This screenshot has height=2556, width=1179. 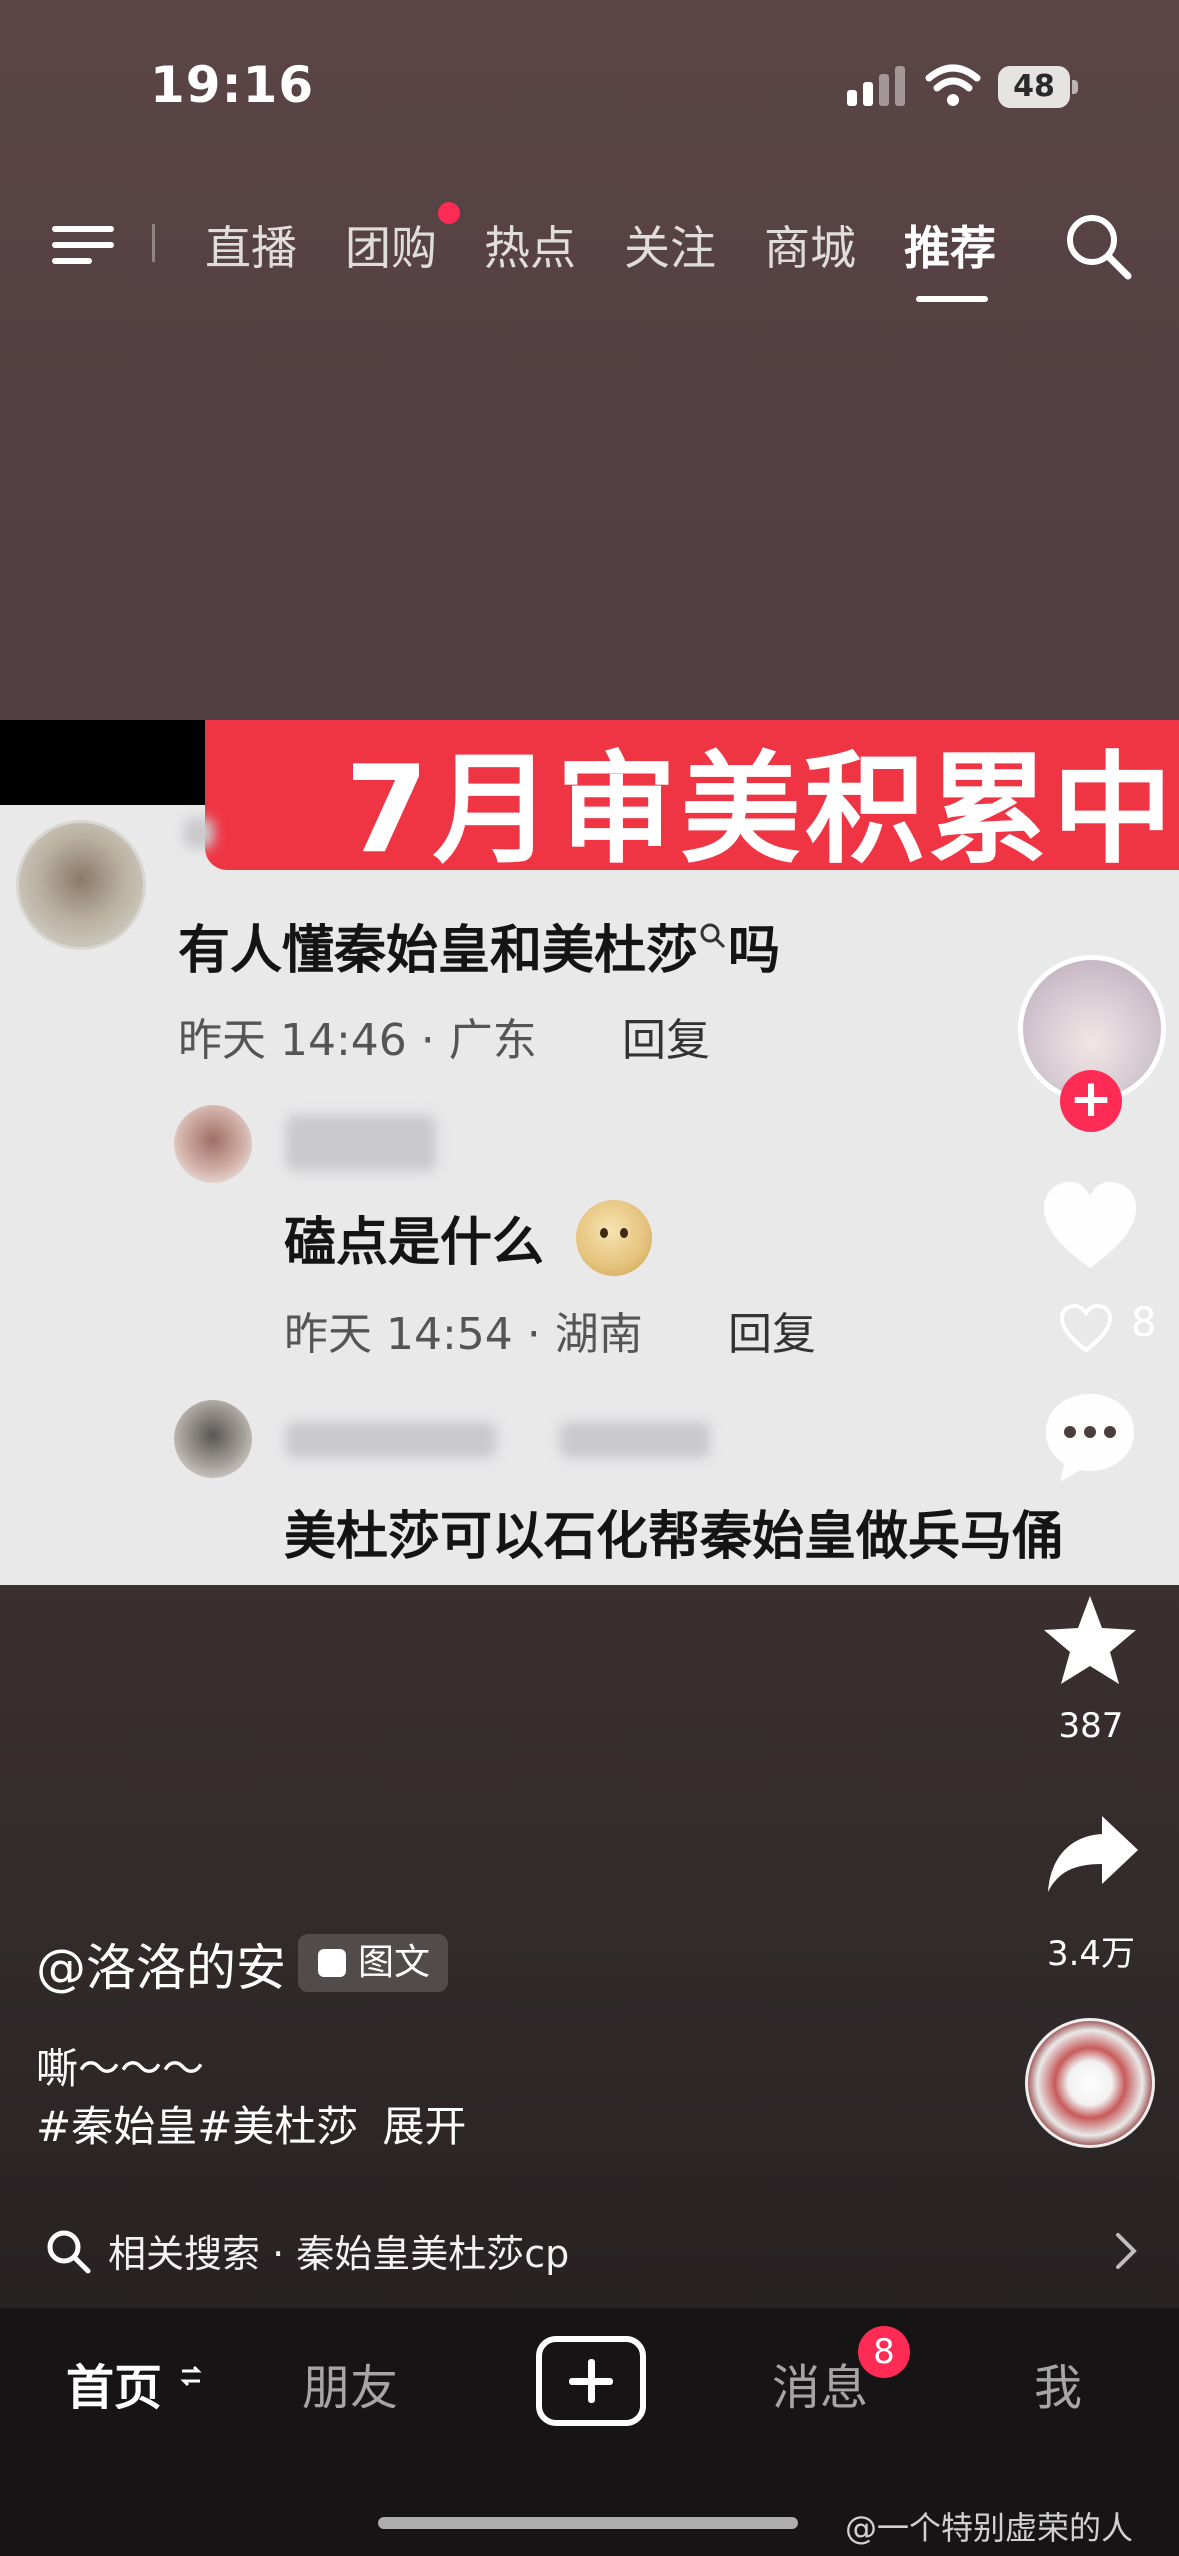 I want to click on tab-live: 直播, so click(x=251, y=245).